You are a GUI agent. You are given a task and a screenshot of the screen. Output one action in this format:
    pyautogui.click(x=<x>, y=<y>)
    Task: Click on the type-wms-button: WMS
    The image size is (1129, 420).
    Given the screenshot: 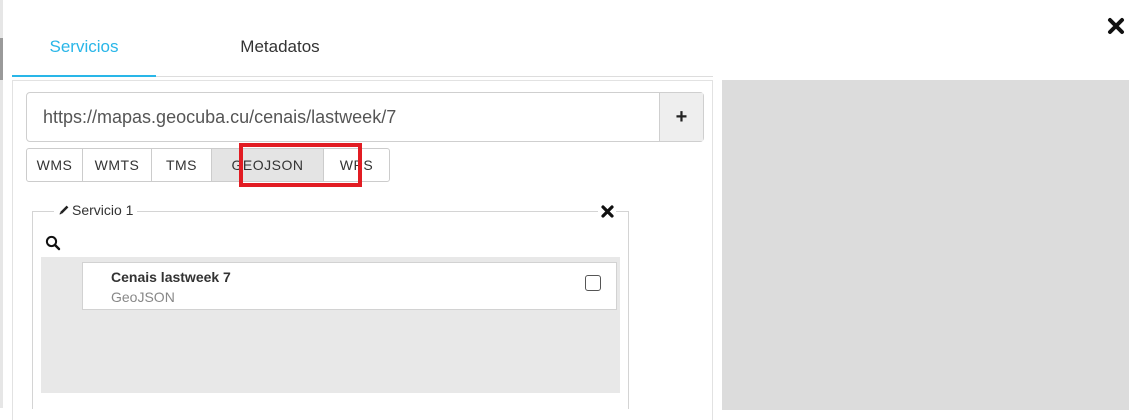 What is the action you would take?
    pyautogui.click(x=54, y=165)
    